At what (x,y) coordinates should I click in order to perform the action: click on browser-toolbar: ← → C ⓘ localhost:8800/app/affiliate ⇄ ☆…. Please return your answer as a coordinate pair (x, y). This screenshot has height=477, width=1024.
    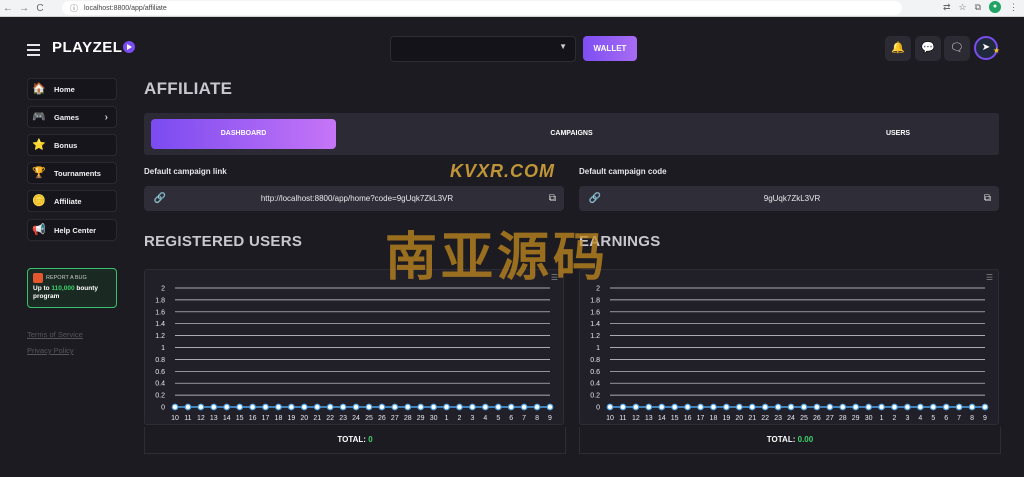
    Looking at the image, I should click on (512, 8).